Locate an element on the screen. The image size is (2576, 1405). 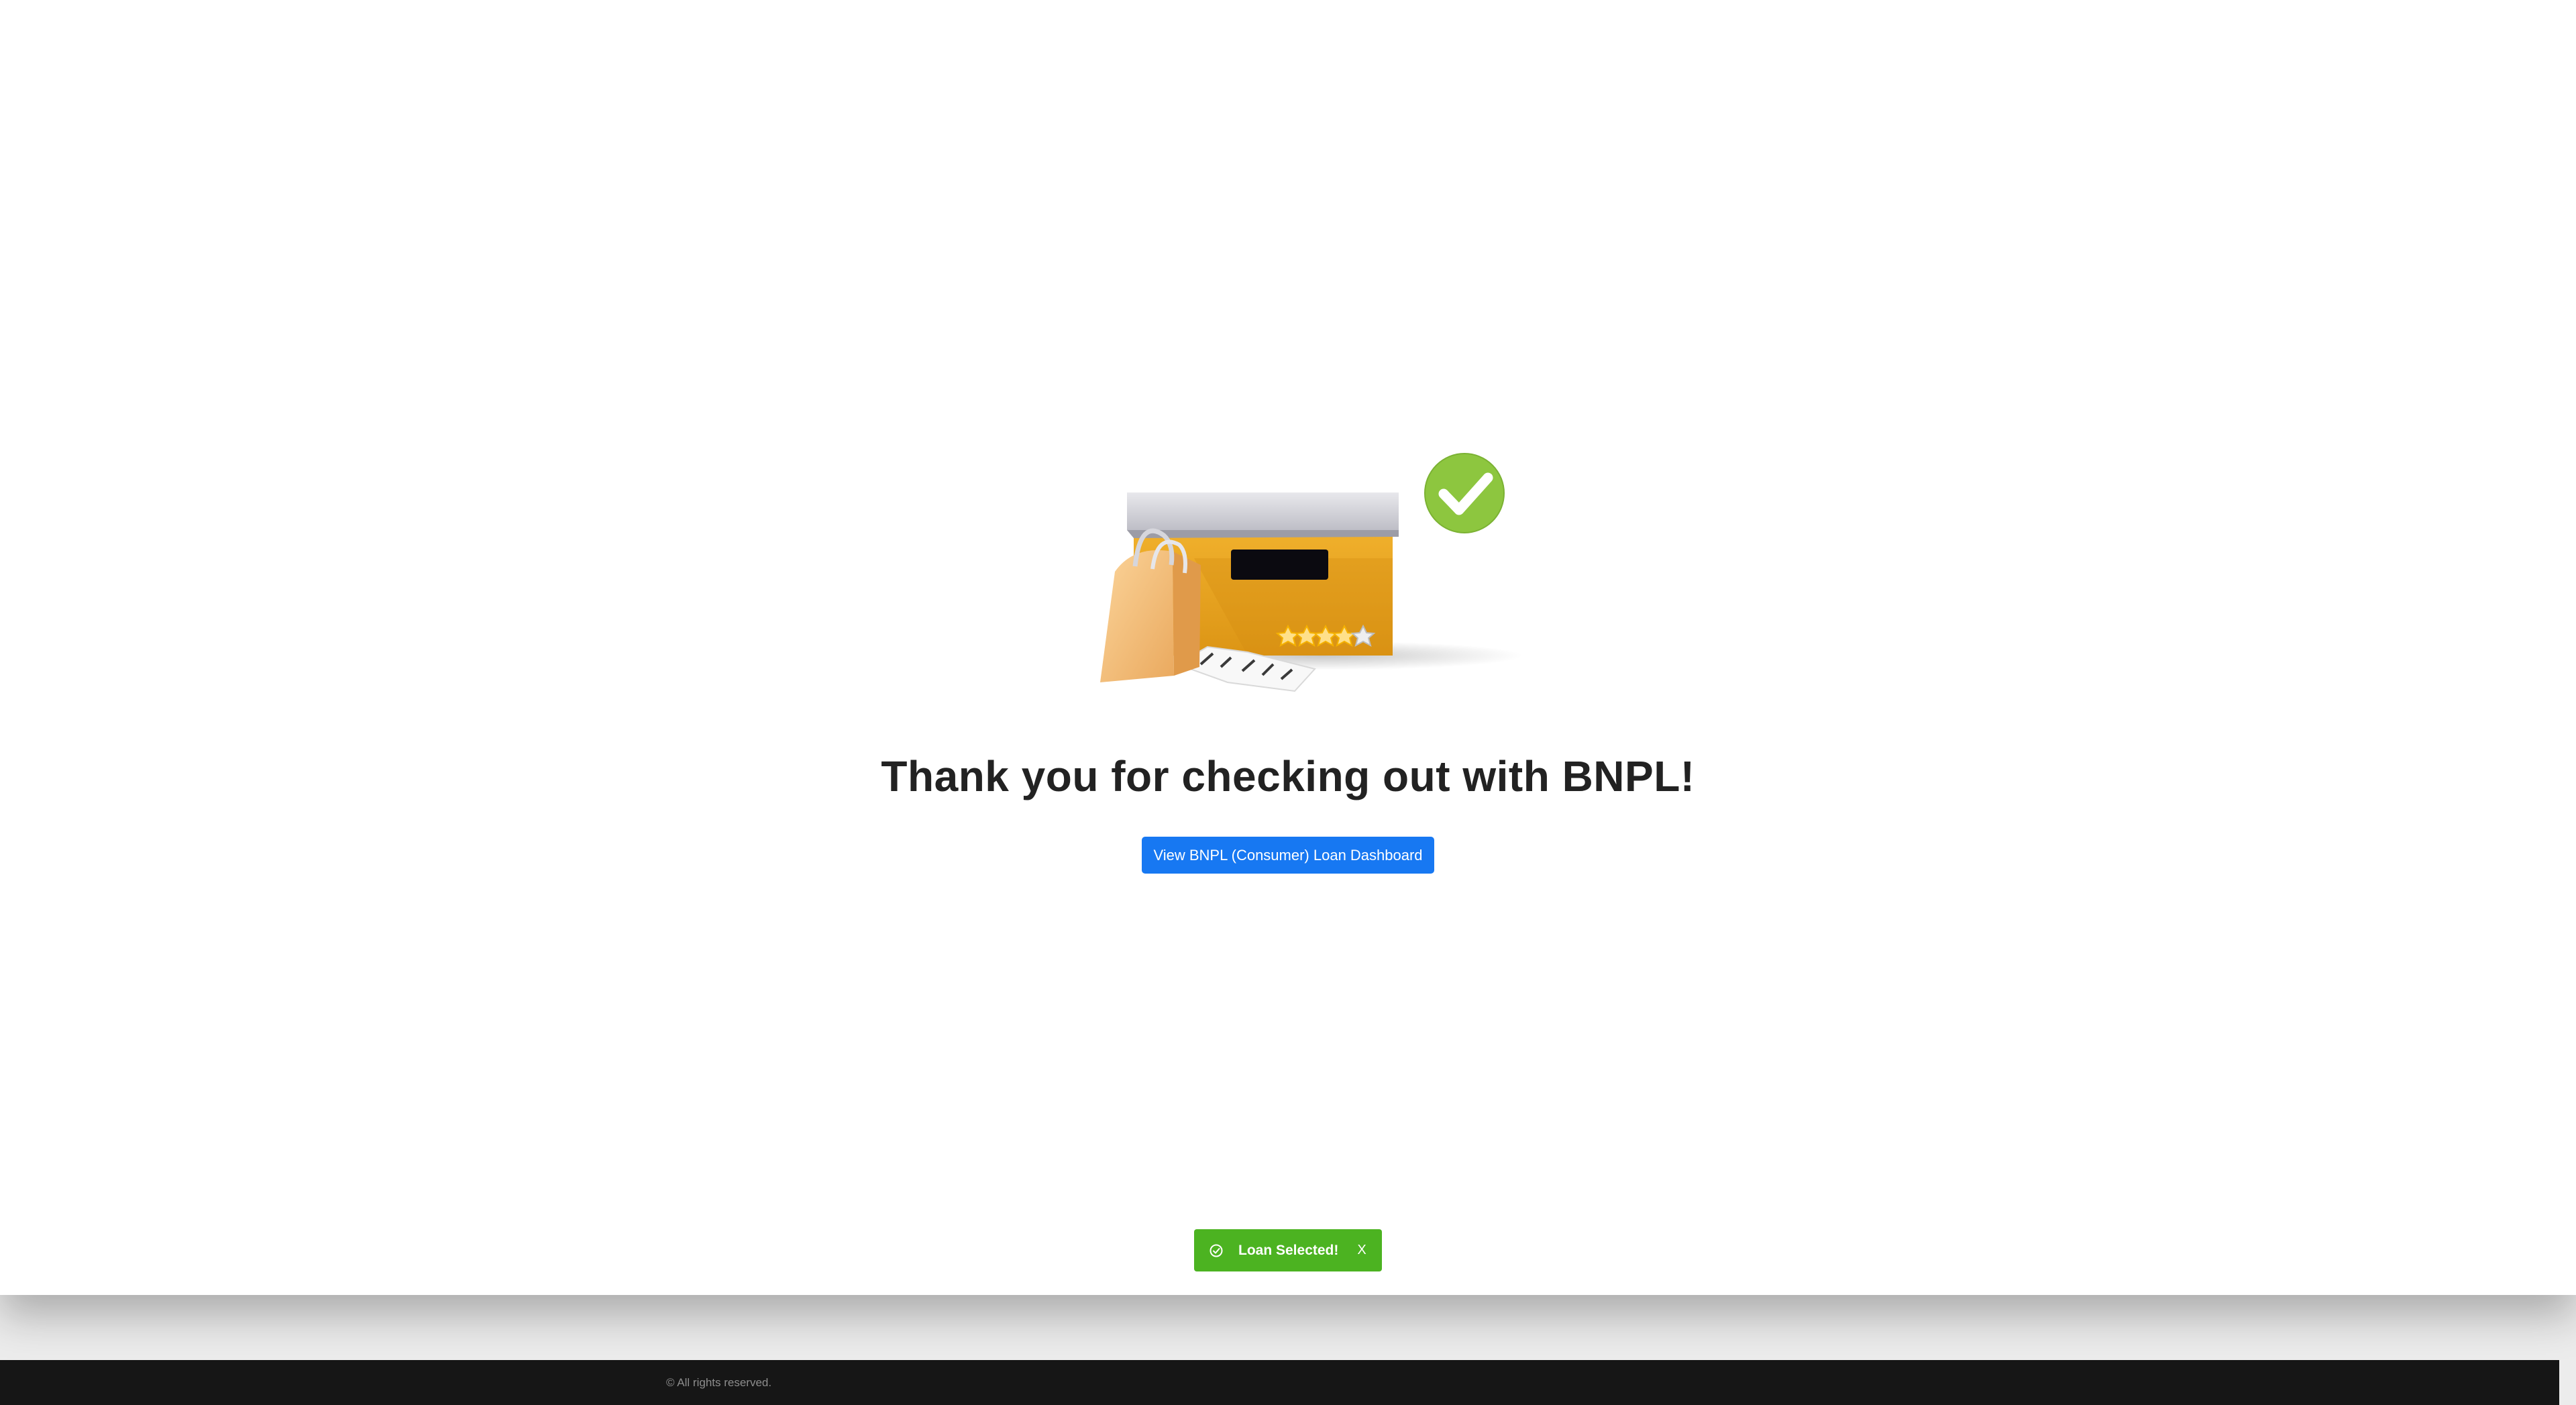
footer: © All rights reserved. is located at coordinates (1279, 1382).